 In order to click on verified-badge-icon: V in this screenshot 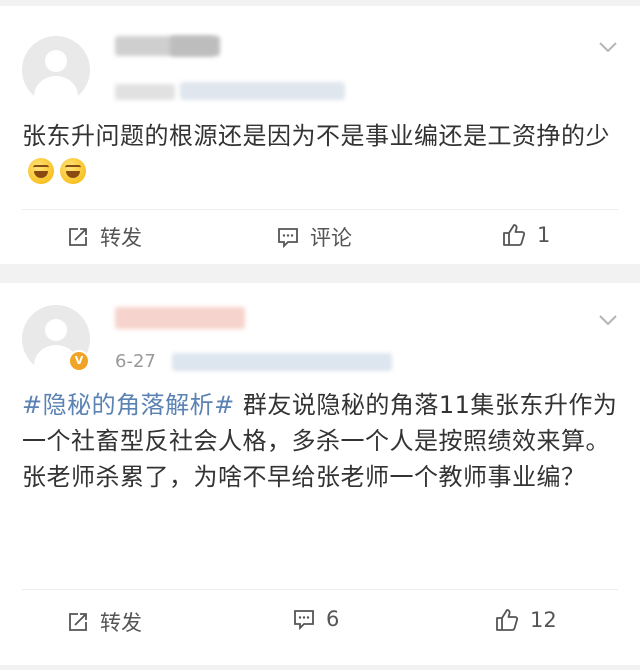, I will do `click(79, 361)`.